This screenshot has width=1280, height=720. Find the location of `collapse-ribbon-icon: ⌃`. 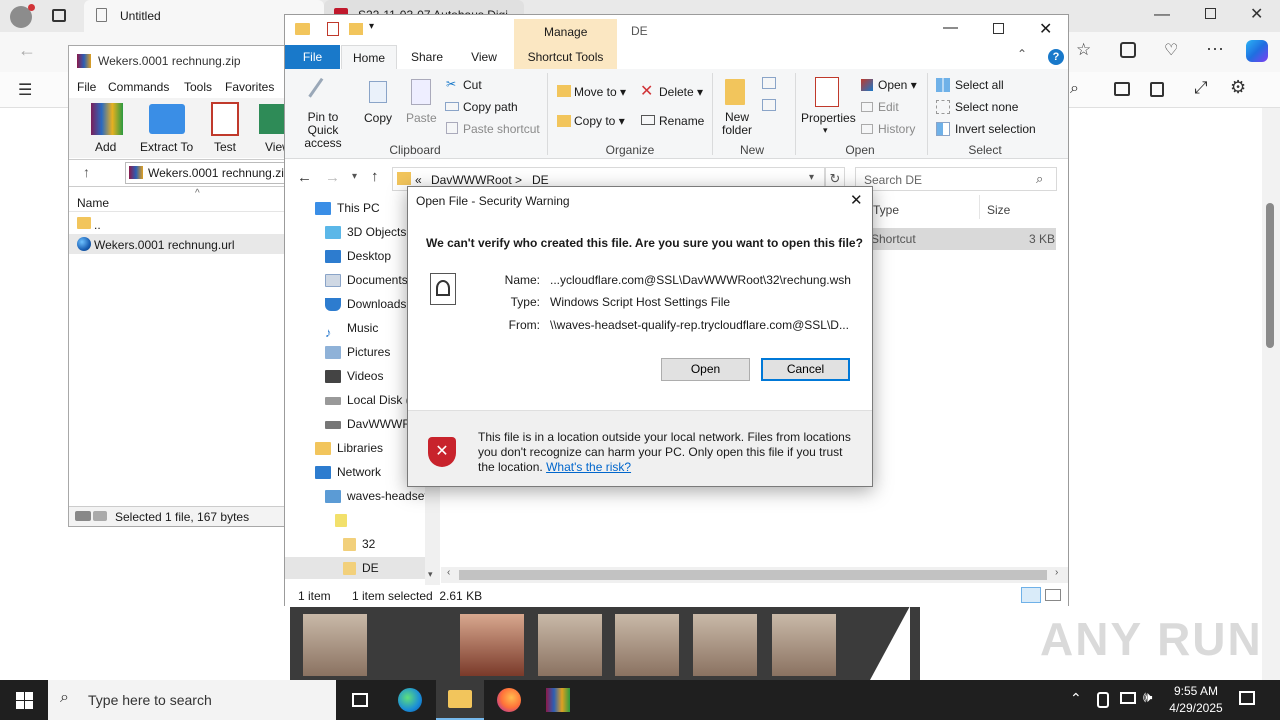

collapse-ribbon-icon: ⌃ is located at coordinates (1022, 54).